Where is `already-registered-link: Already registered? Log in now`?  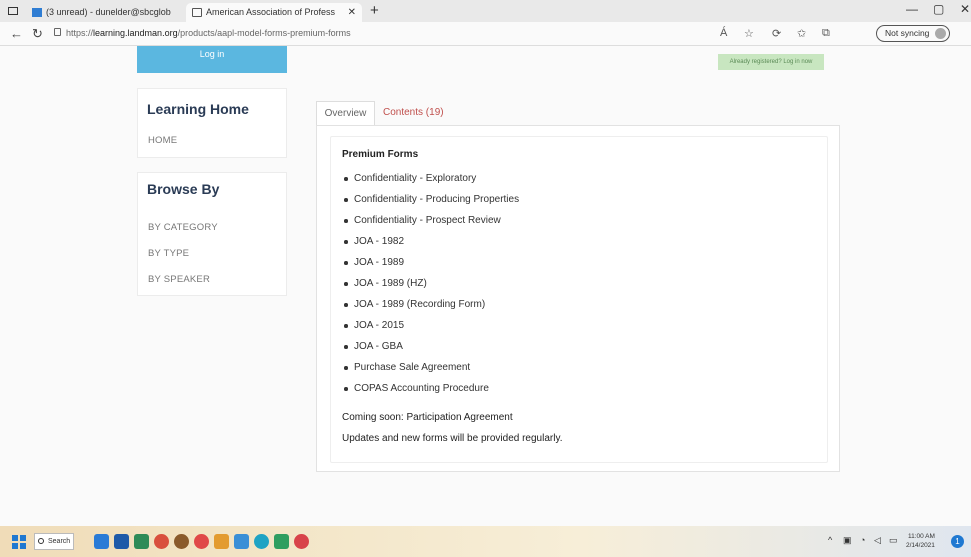
already-registered-link: Already registered? Log in now is located at coordinates (771, 62).